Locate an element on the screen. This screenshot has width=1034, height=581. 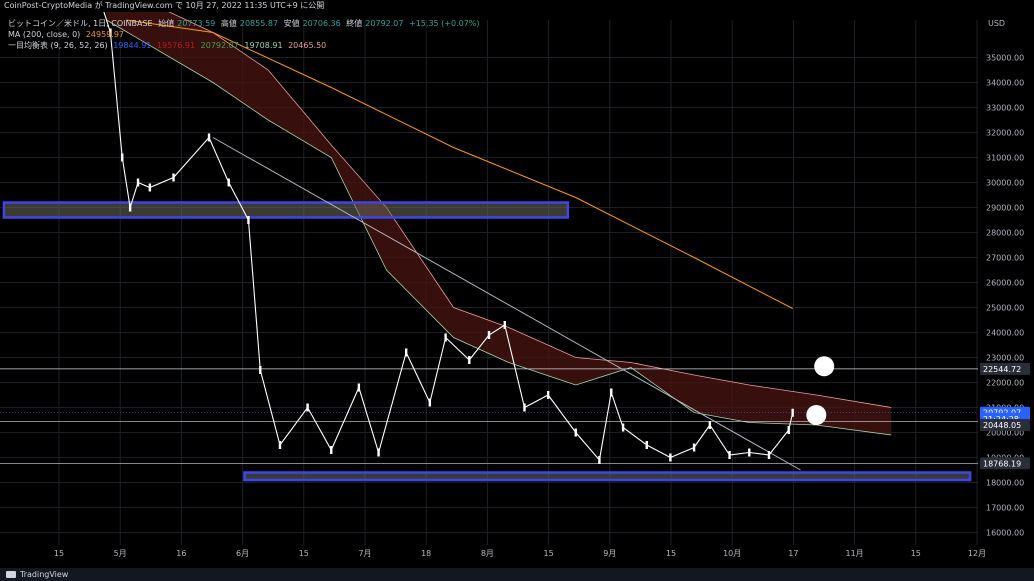
tradingview-logo-icon is located at coordinates (11, 574).